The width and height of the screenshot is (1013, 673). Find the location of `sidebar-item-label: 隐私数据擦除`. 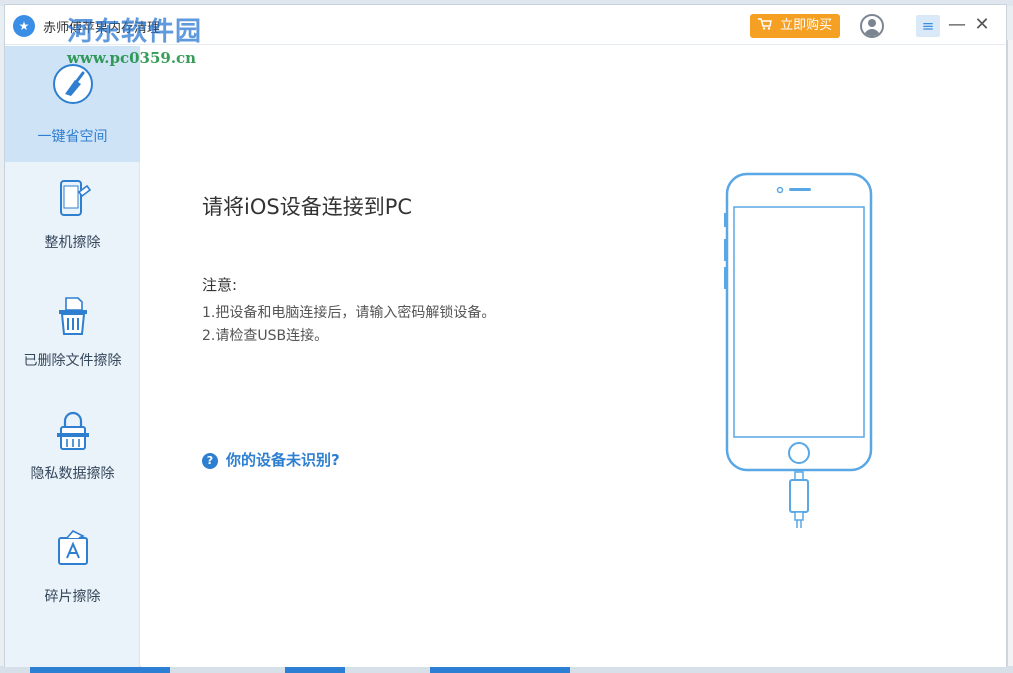

sidebar-item-label: 隐私数据擦除 is located at coordinates (72, 474).